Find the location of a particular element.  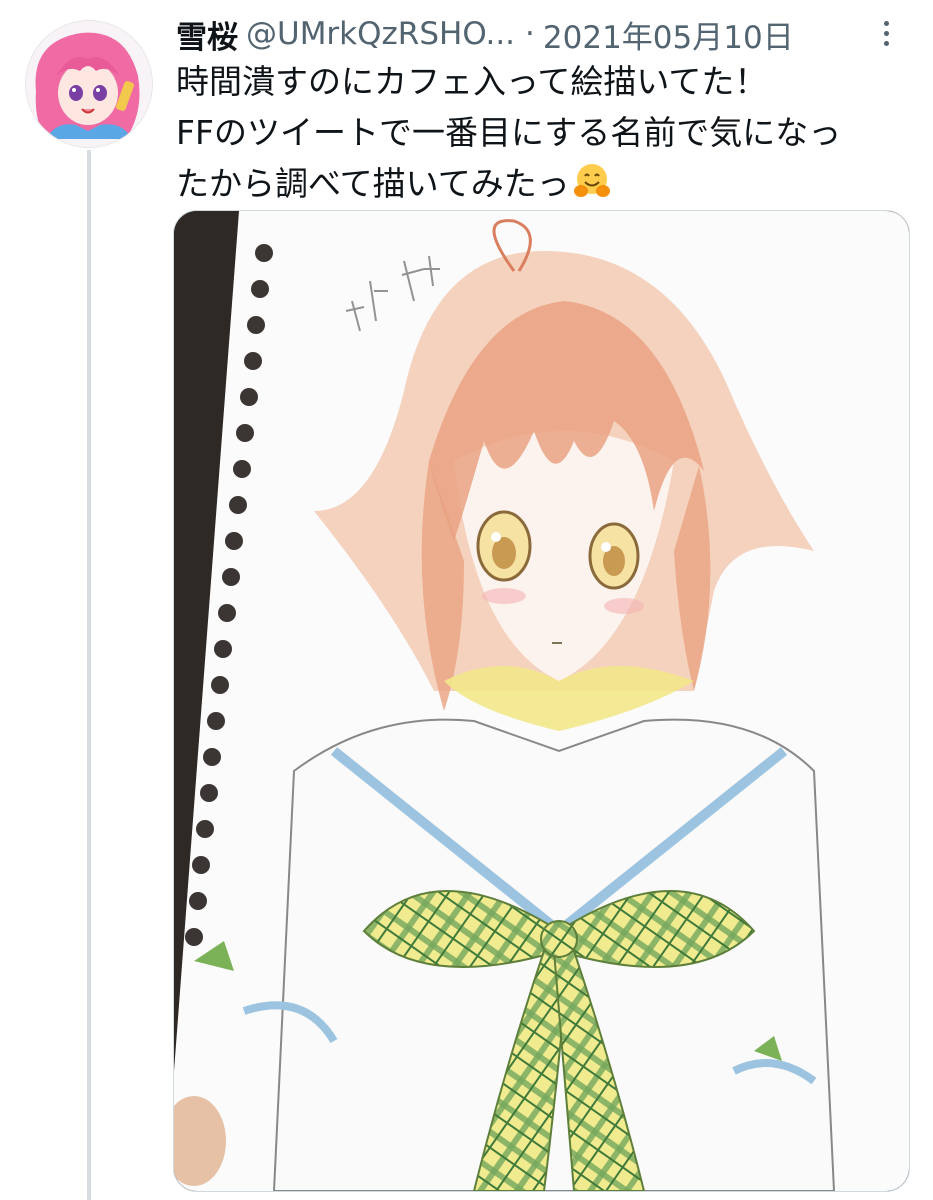

tweet-date: 2021年05月10日 is located at coordinates (668, 34).